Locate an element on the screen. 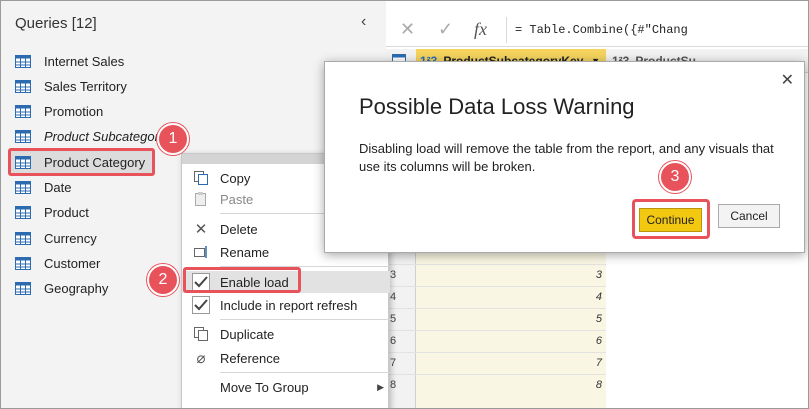 This screenshot has height=409, width=809. enable-load-highlight is located at coordinates (242, 280).